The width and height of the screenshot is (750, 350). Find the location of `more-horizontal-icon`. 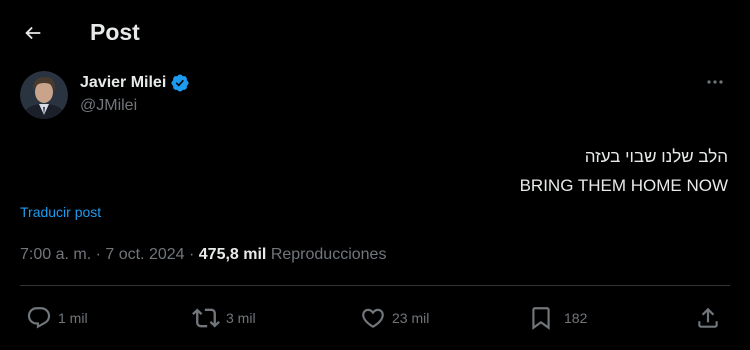

more-horizontal-icon is located at coordinates (715, 82).